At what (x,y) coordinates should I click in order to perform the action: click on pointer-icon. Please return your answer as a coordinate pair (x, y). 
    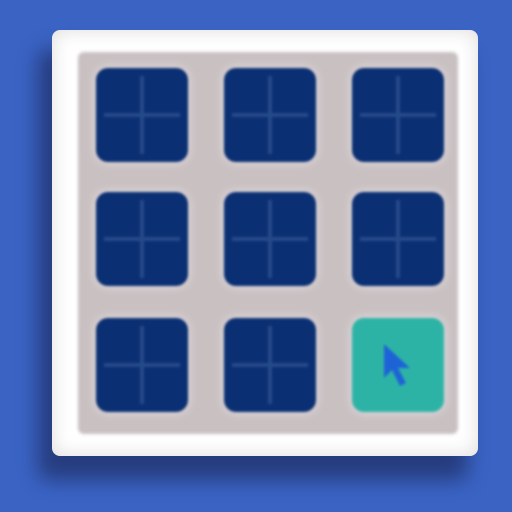
    Looking at the image, I should click on (397, 365).